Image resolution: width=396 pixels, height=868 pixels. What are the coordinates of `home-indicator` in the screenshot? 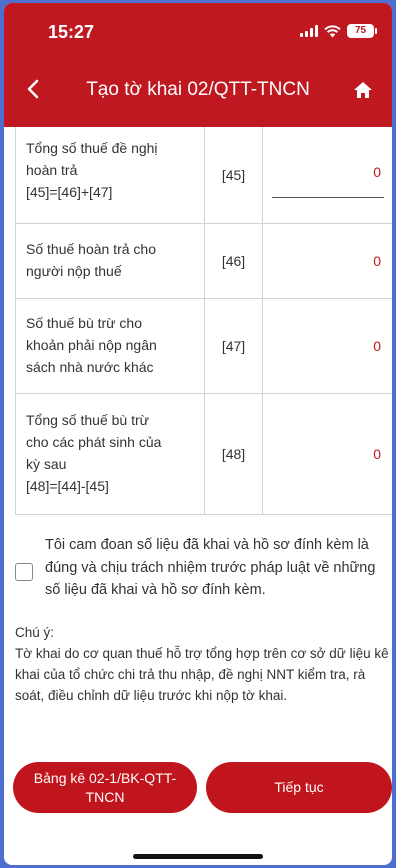 It's located at (198, 856).